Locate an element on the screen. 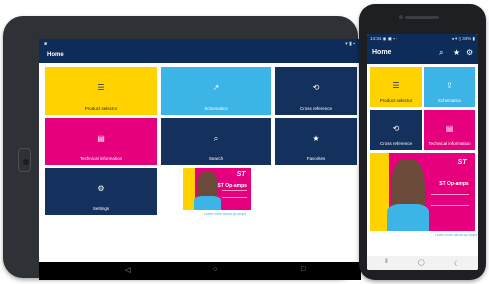 The image size is (489, 284). back-icon: ◁ is located at coordinates (127, 270).